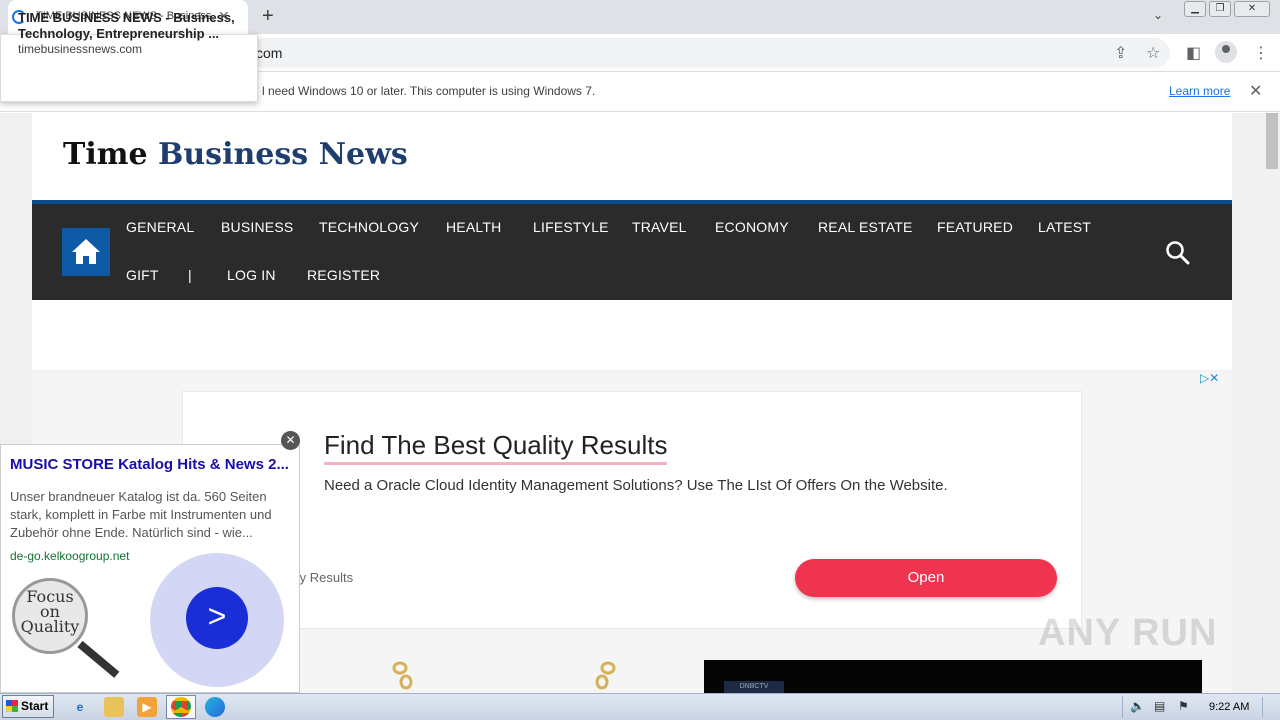 This screenshot has height=720, width=1280. Describe the element at coordinates (752, 227) in the screenshot. I see `nav-item-economy: ECONOMY` at that location.